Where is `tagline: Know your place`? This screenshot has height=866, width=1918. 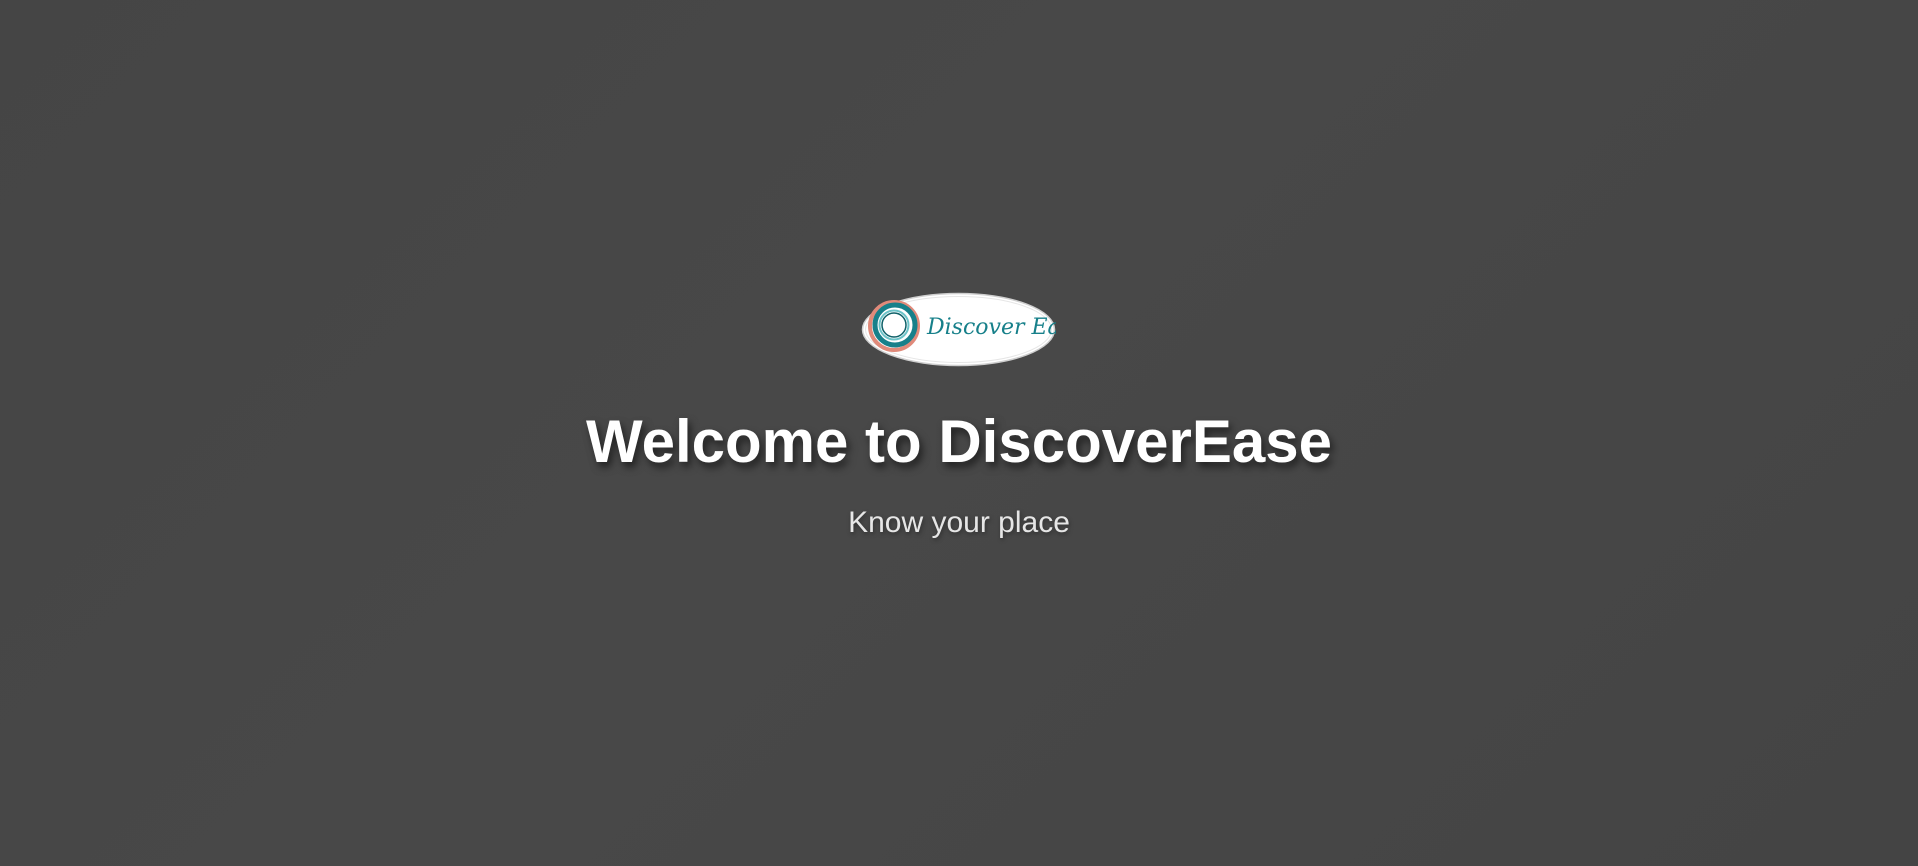
tagline: Know your place is located at coordinates (959, 522).